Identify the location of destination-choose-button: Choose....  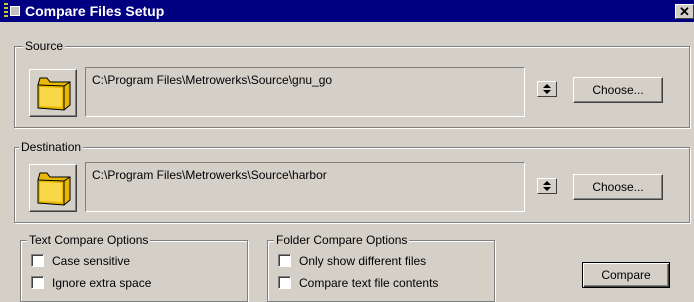
(618, 187).